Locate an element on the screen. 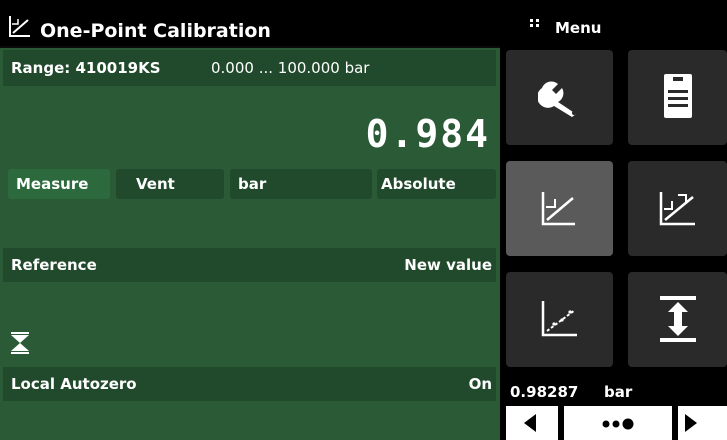  previous-button is located at coordinates (532, 423).